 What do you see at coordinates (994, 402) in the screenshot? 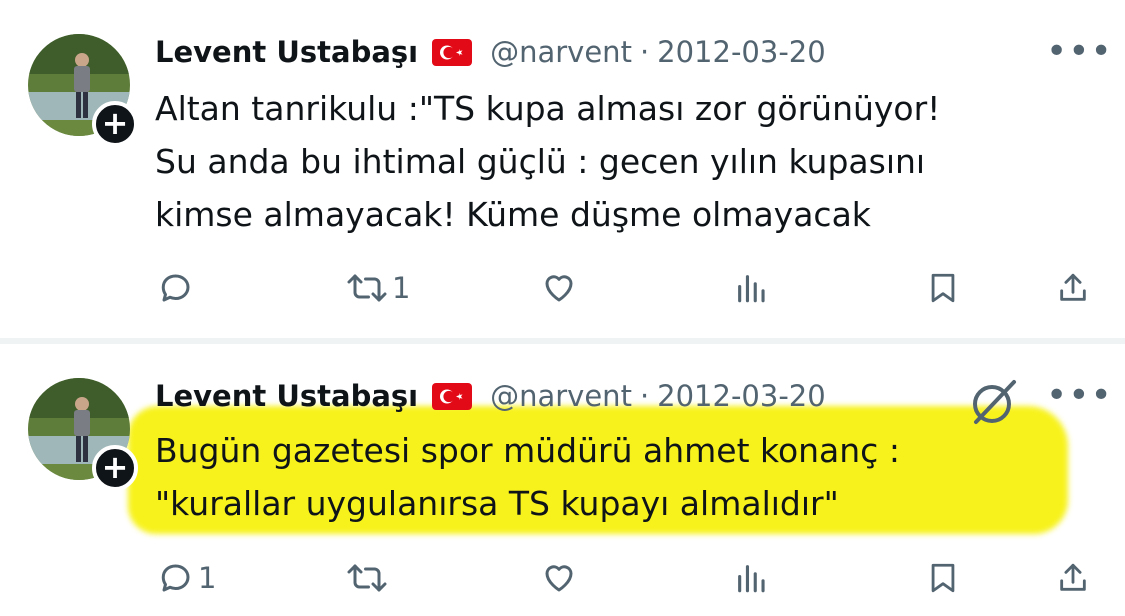
I see `grok-icon` at bounding box center [994, 402].